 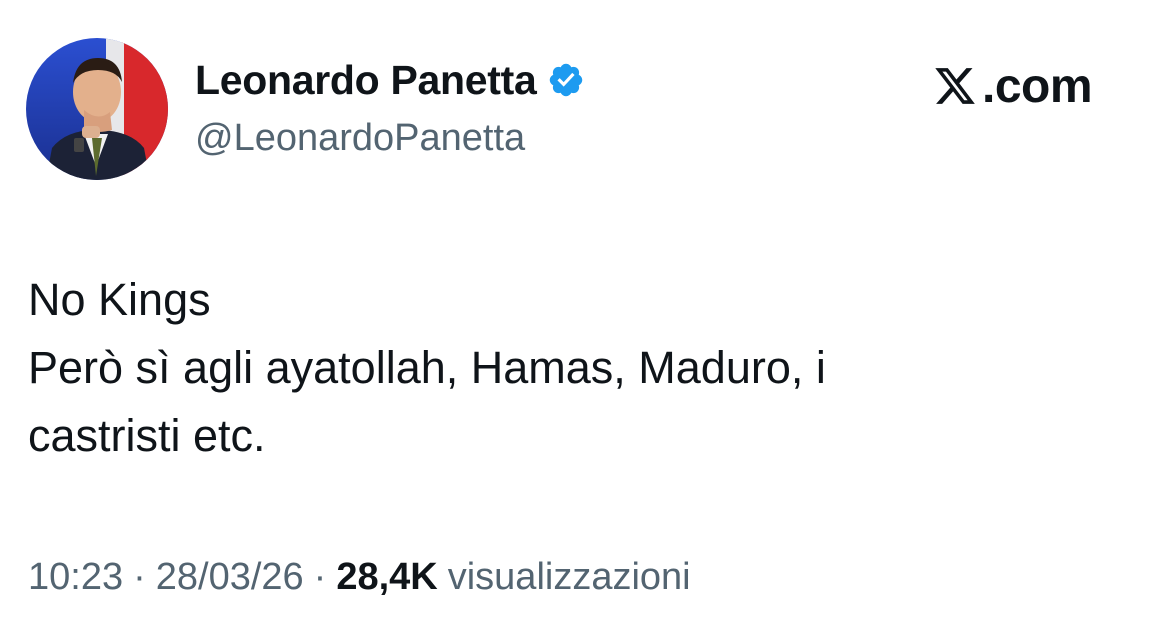 What do you see at coordinates (119, 299) in the screenshot?
I see `tweet-text-line: No Kings` at bounding box center [119, 299].